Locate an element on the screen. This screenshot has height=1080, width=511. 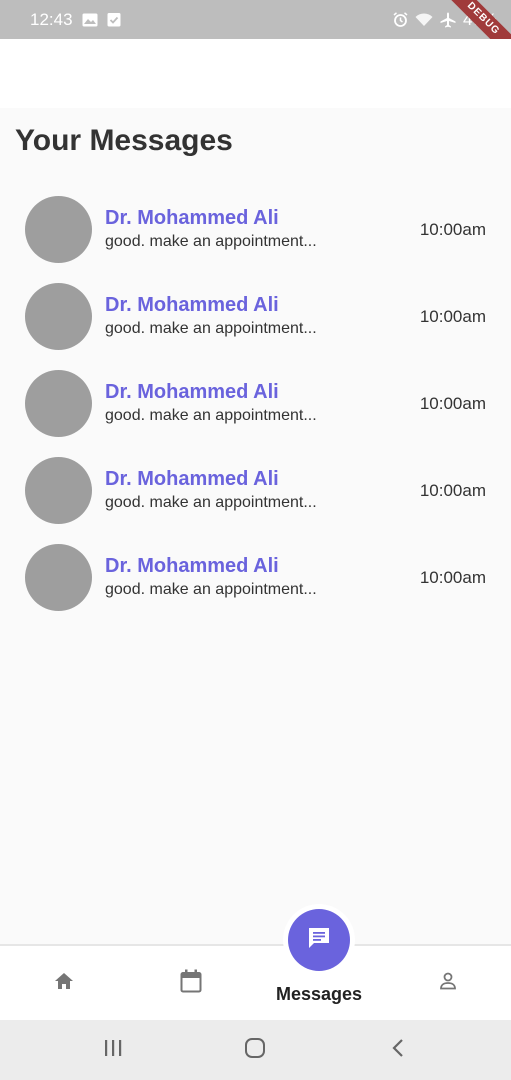
image-icon is located at coordinates (90, 20).